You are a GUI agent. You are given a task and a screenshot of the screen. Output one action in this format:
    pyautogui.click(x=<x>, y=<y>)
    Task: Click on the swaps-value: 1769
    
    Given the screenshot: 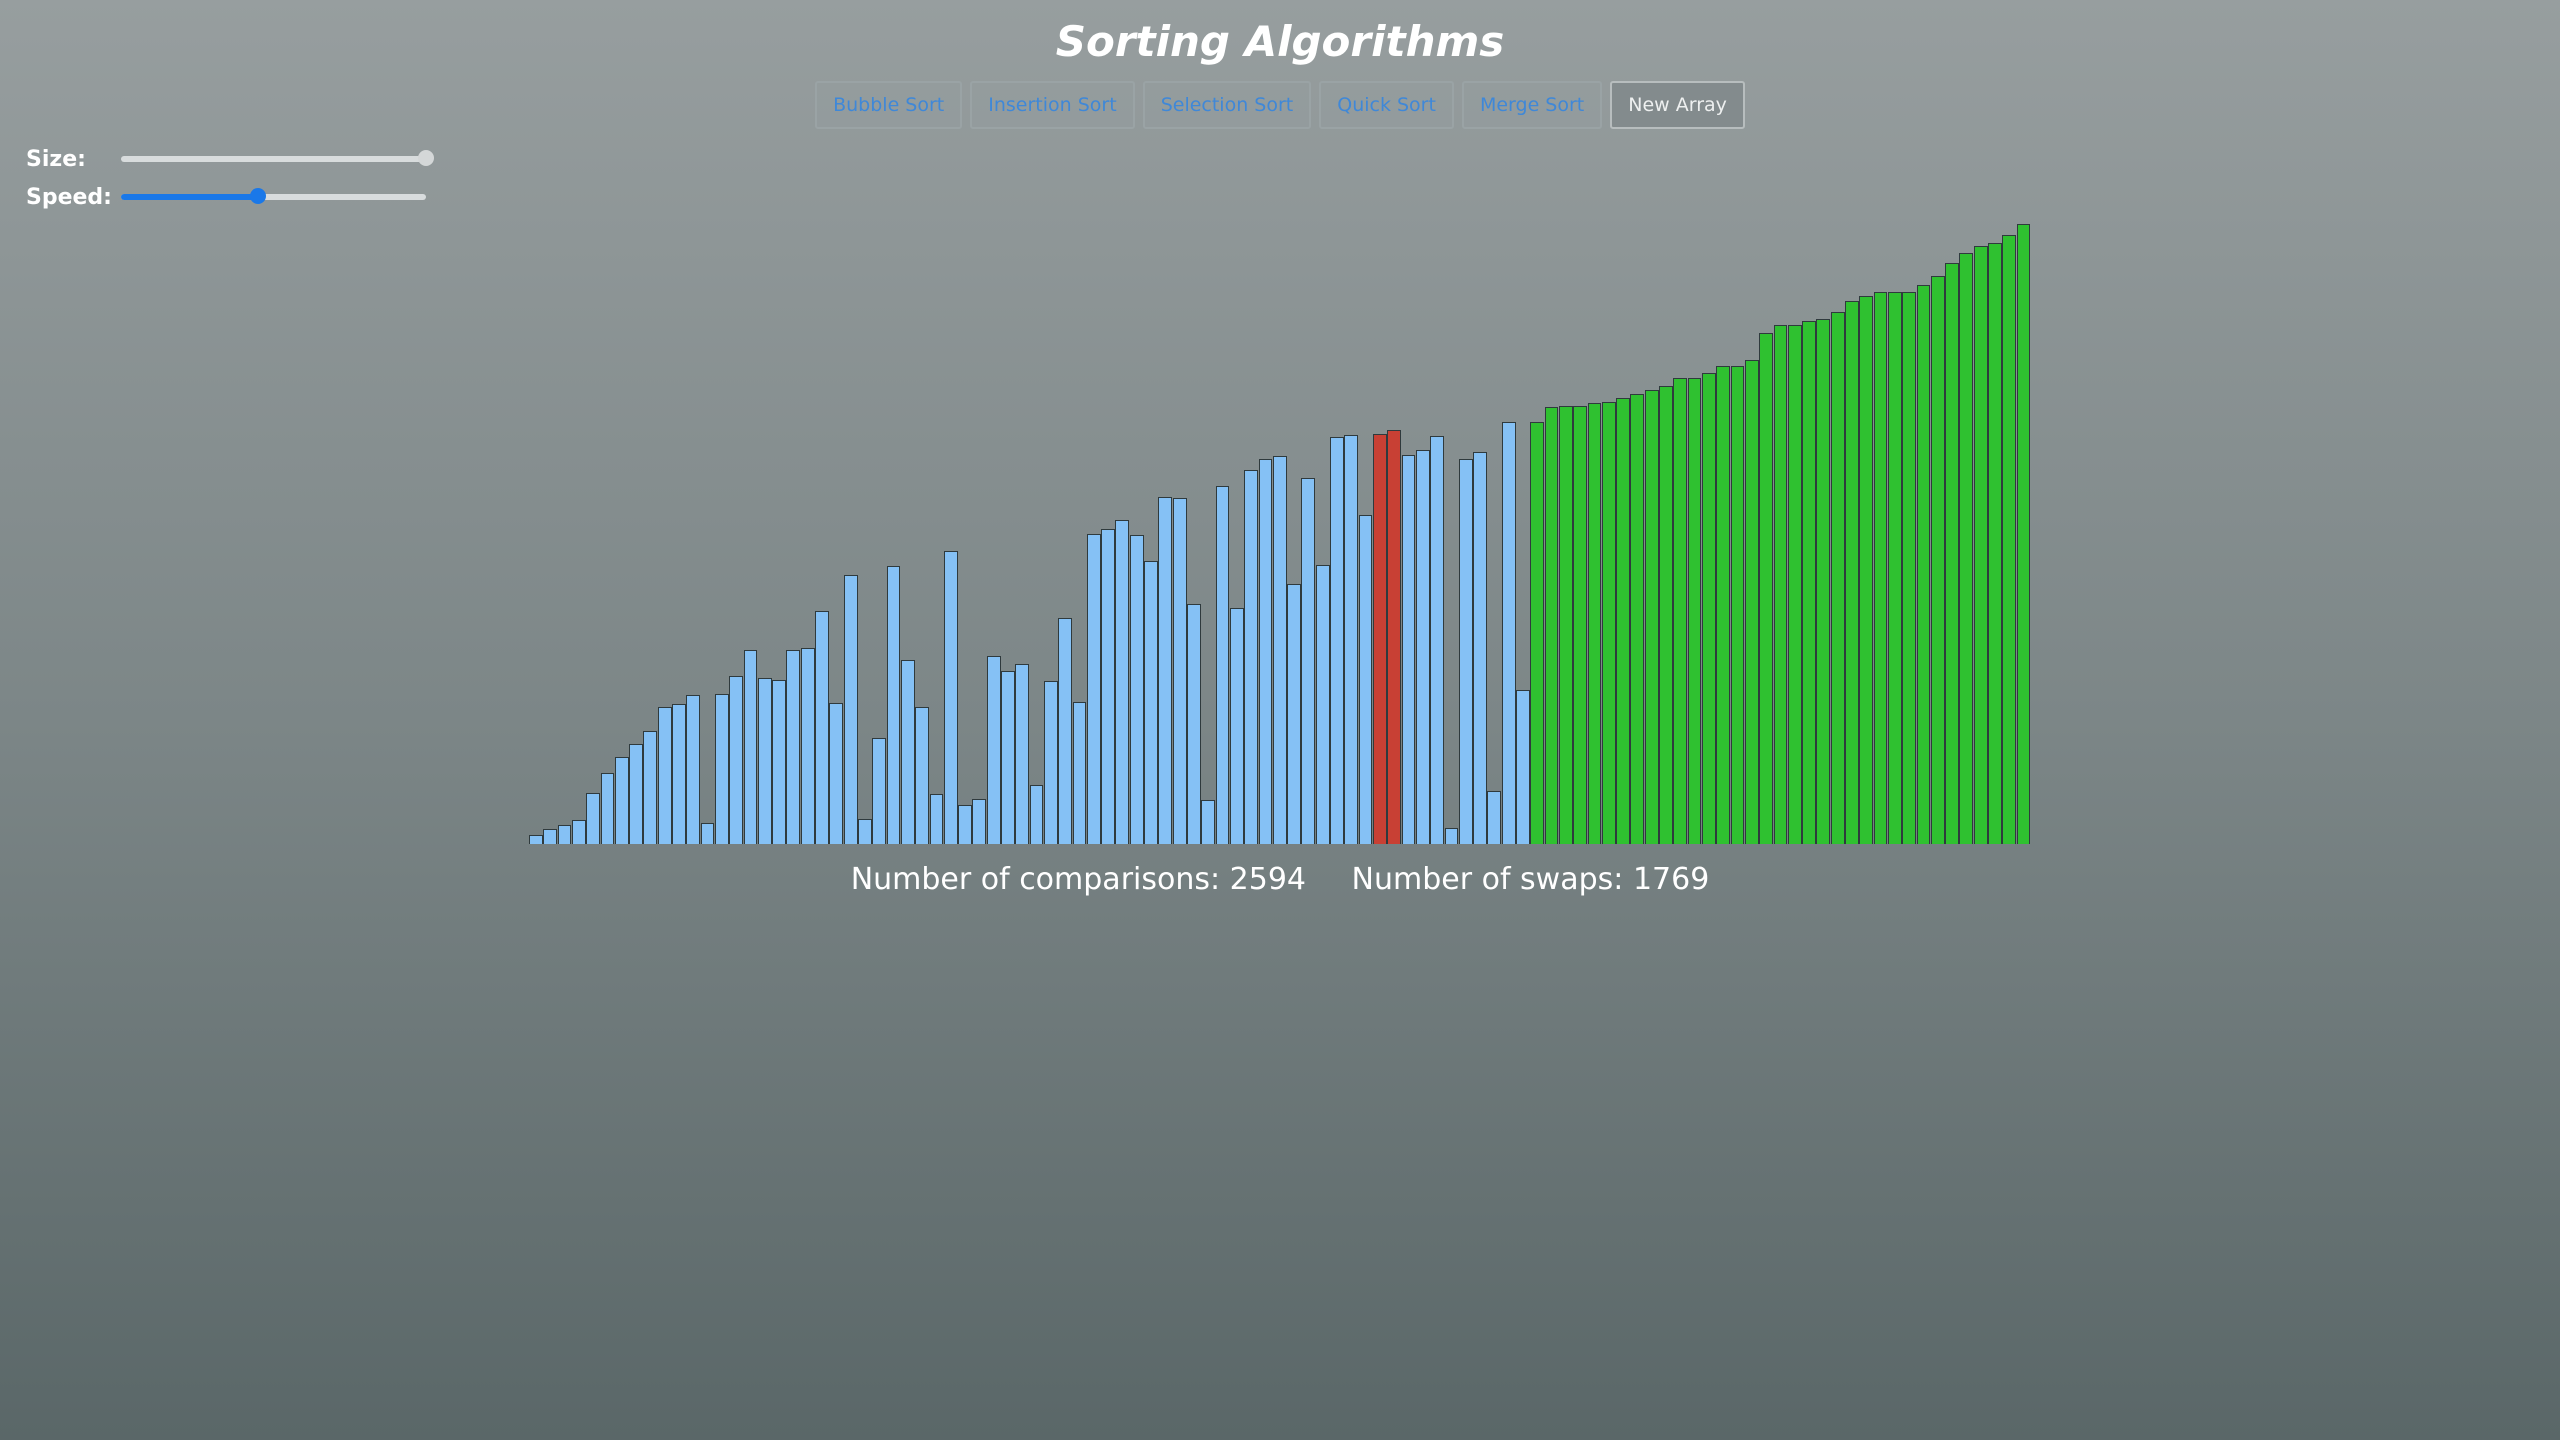 What is the action you would take?
    pyautogui.click(x=1671, y=879)
    